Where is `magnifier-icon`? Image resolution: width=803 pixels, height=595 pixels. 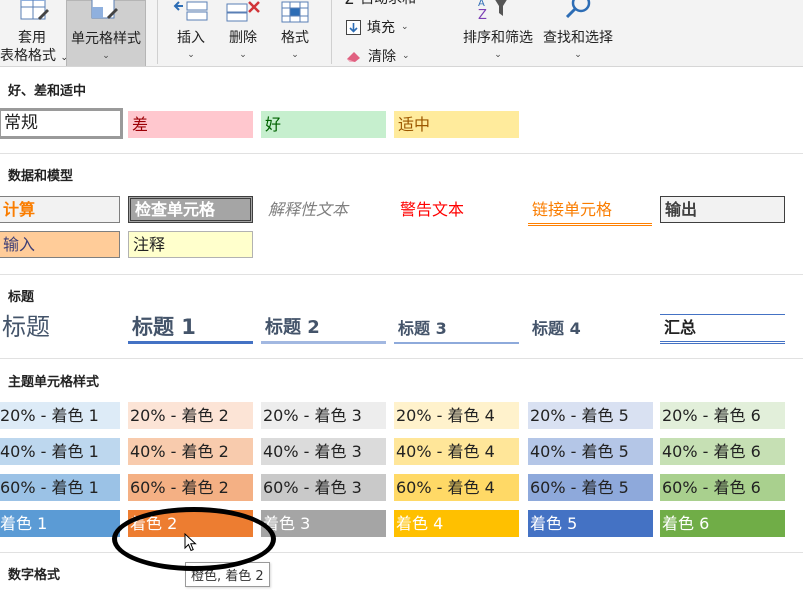 magnifier-icon is located at coordinates (578, 9).